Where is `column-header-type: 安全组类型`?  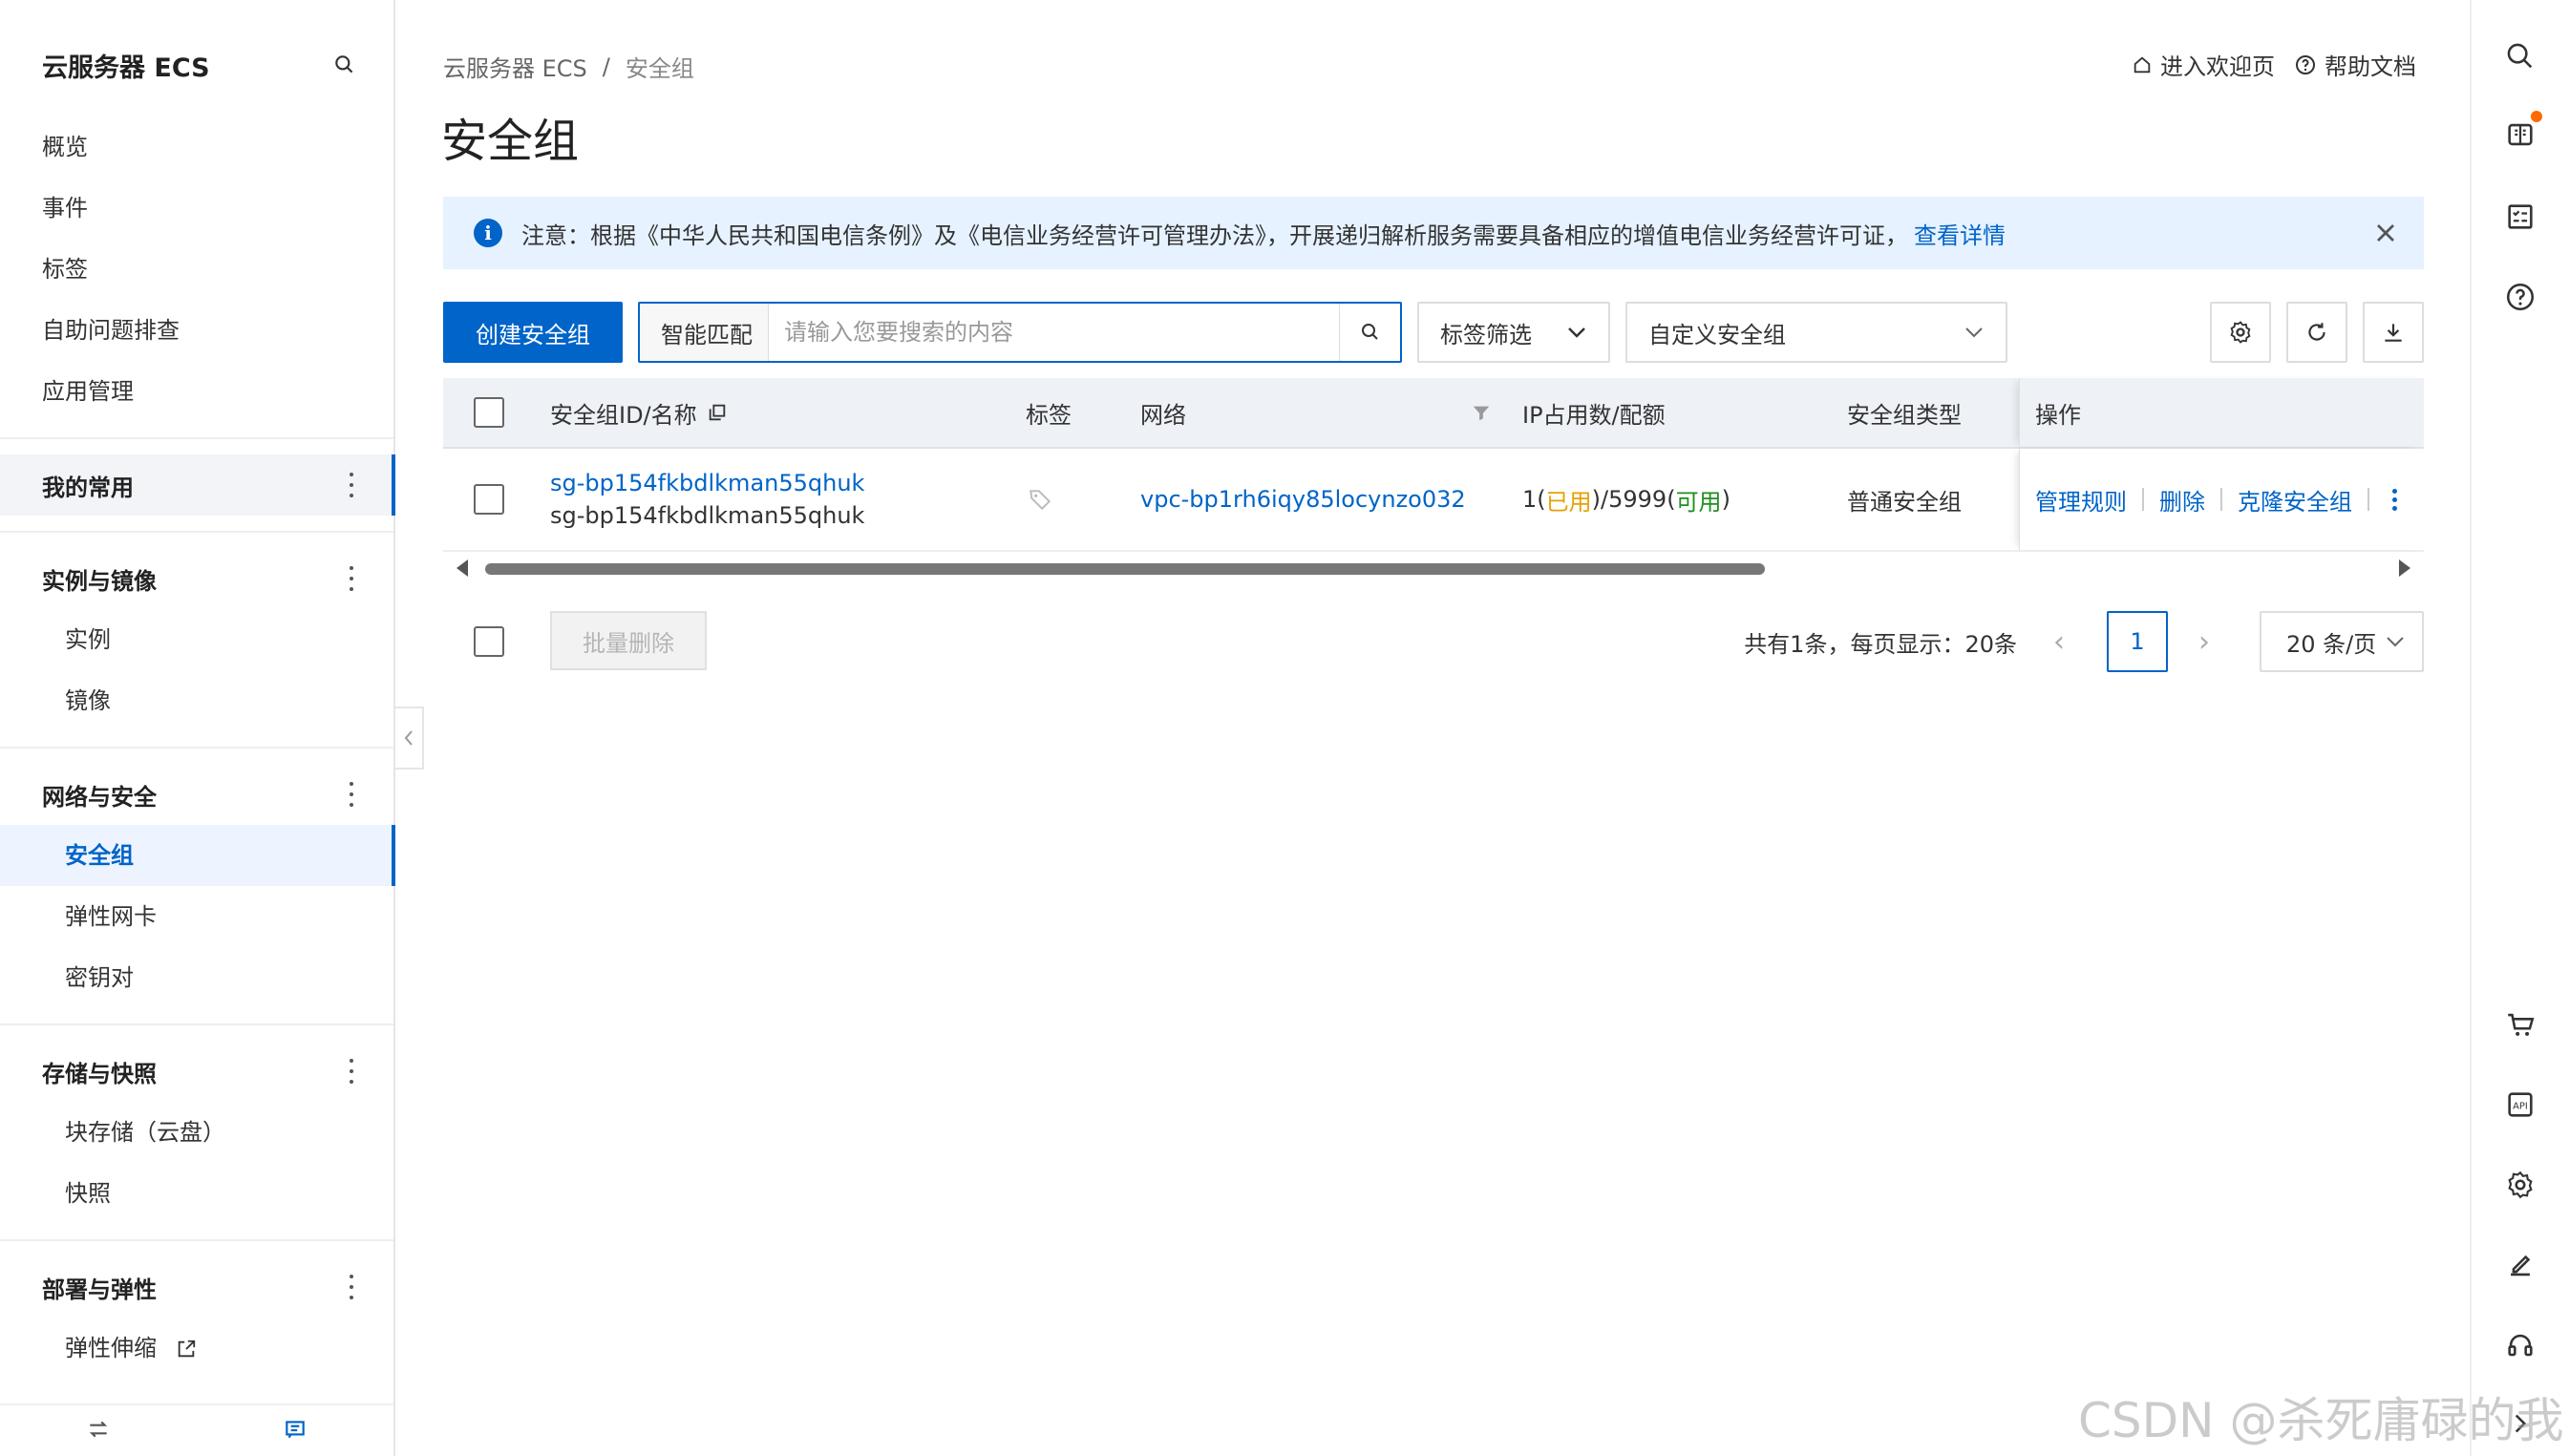
column-header-type: 安全组类型 is located at coordinates (1904, 415).